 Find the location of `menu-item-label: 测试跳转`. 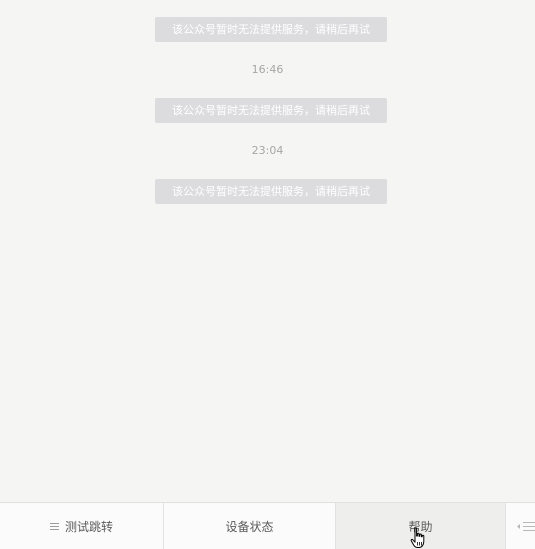

menu-item-label: 测试跳转 is located at coordinates (88, 526).